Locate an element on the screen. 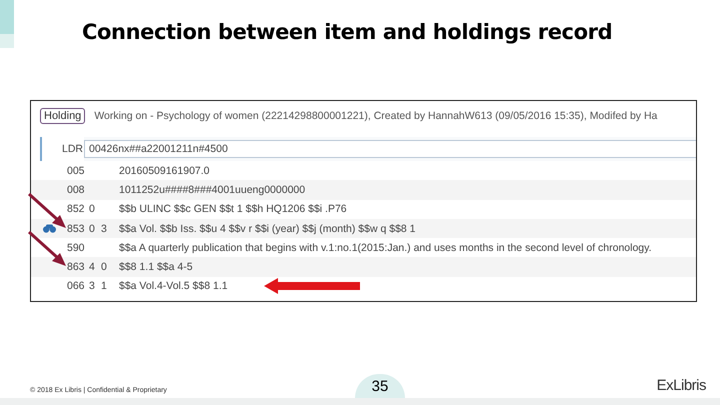 The image size is (720, 405). field-content: 1011252u####8###4001uueng0000000 is located at coordinates (212, 190).